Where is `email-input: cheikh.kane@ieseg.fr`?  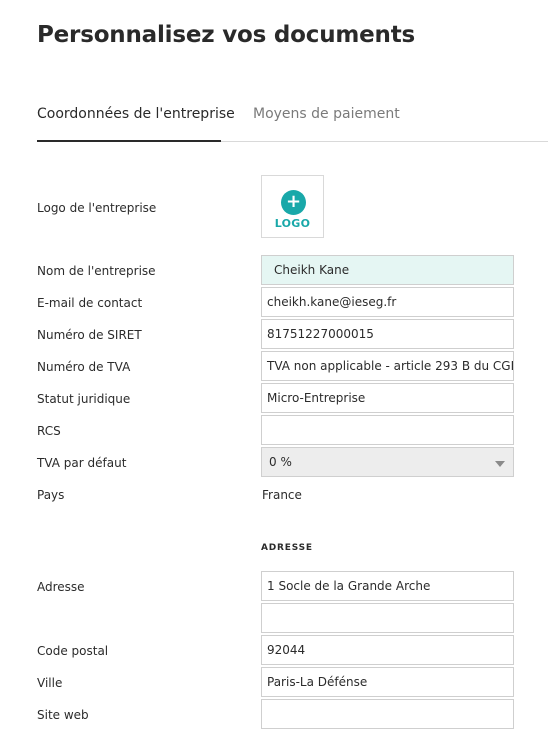
email-input: cheikh.kane@ieseg.fr is located at coordinates (387, 302).